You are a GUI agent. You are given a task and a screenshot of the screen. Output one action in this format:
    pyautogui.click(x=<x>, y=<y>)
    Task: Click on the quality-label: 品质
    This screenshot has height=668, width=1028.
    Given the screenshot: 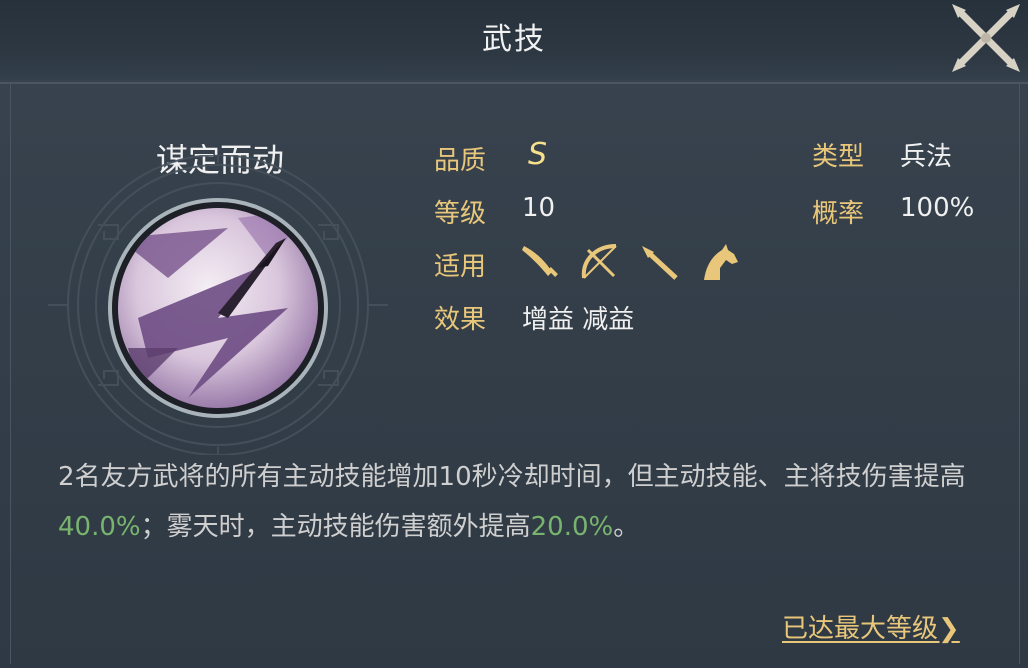 What is the action you would take?
    pyautogui.click(x=460, y=161)
    